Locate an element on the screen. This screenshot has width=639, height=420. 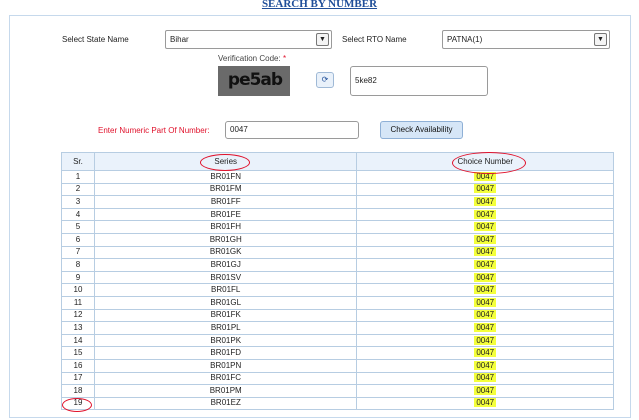
table-row: 2 BR01FM 0047 is located at coordinates (337, 189).